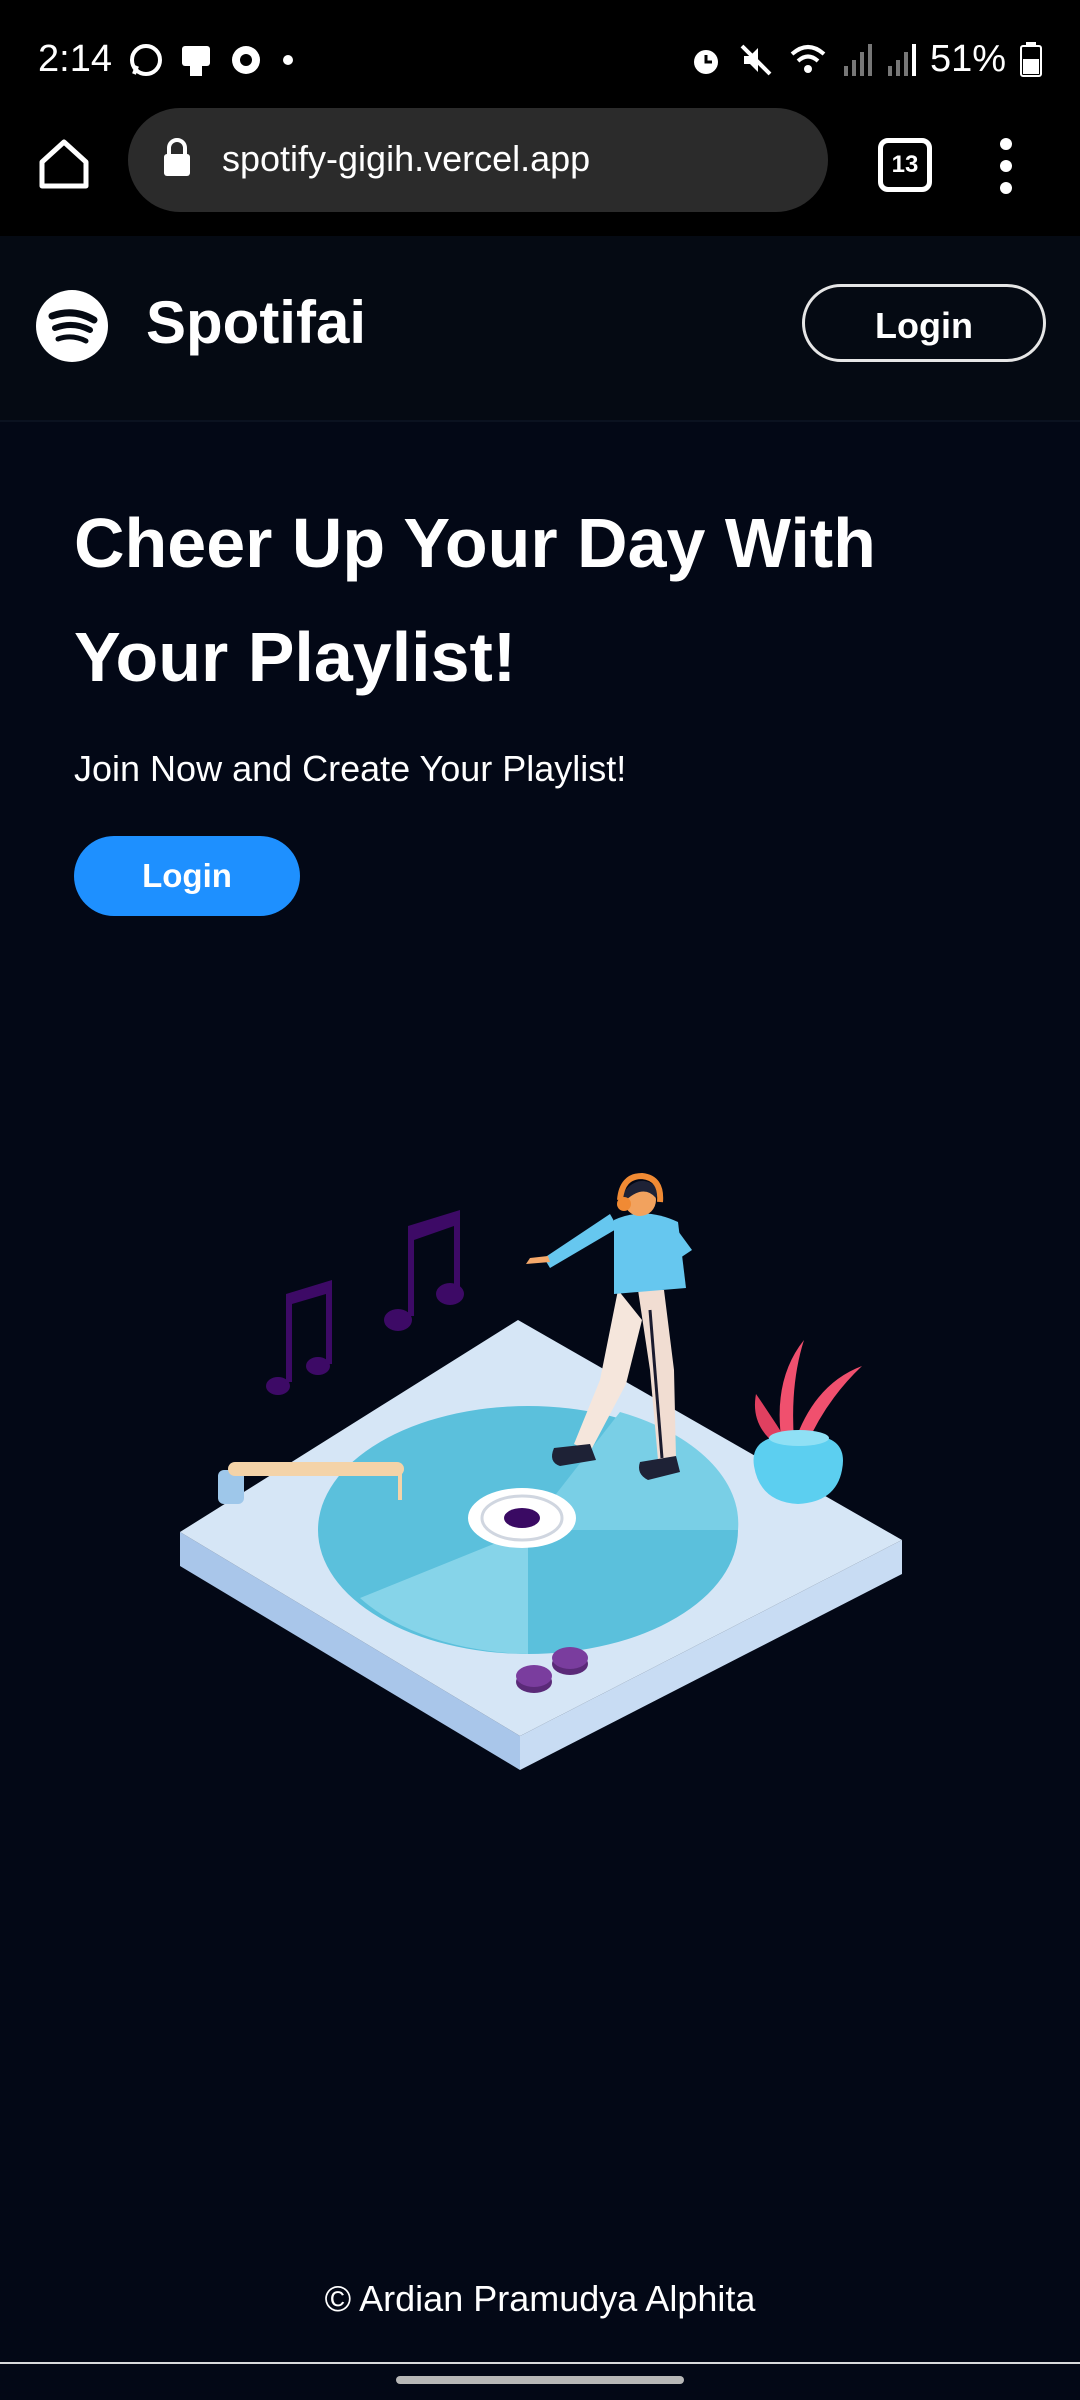 This screenshot has height=2400, width=1080. I want to click on footer-copyright: © Ardian Pramudya Alphita, so click(540, 2298).